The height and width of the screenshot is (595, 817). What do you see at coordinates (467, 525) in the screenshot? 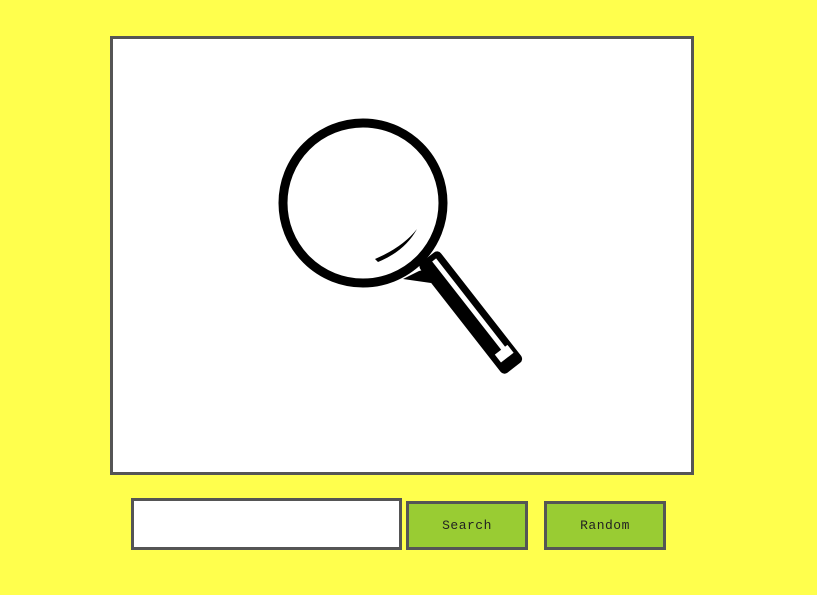
I see `search-button: Search` at bounding box center [467, 525].